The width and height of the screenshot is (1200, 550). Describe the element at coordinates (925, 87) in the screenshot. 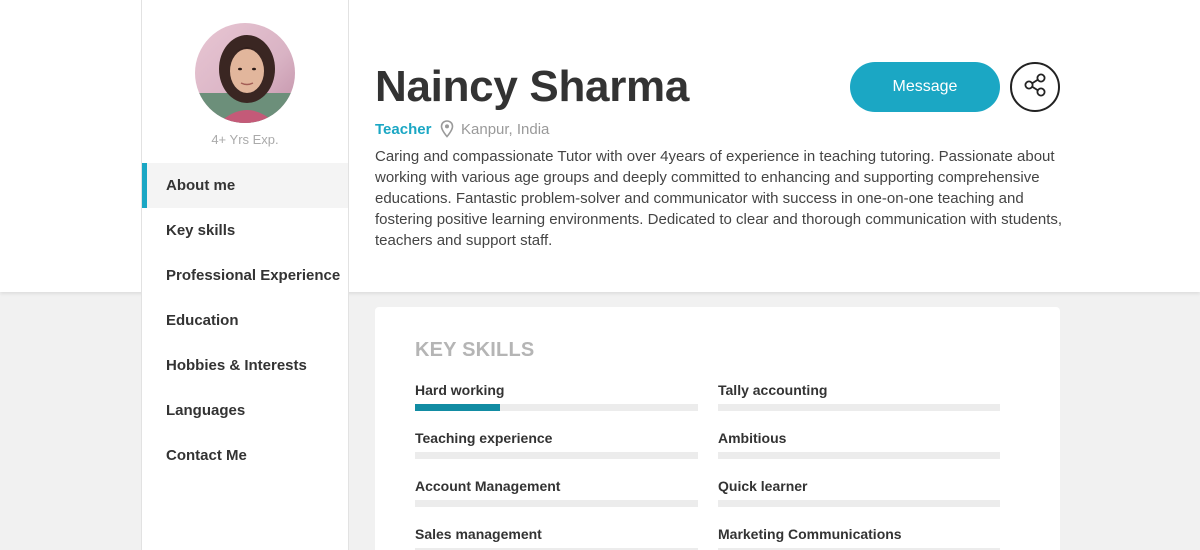

I see `message-button: Message` at that location.